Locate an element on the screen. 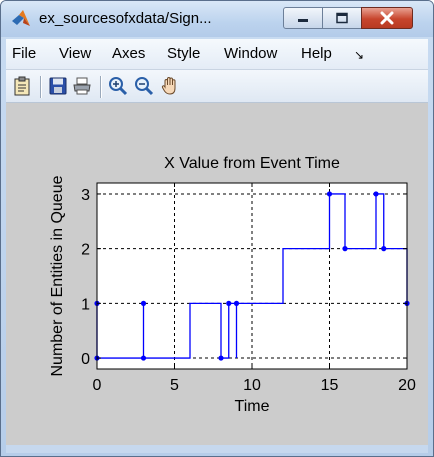 This screenshot has width=434, height=457. minimize-button is located at coordinates (303, 18).